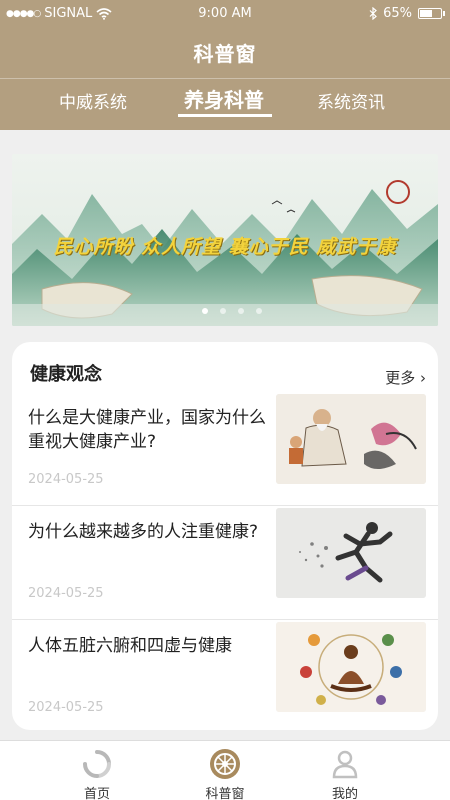 The height and width of the screenshot is (800, 450). I want to click on page-title: 科普窗, so click(225, 54).